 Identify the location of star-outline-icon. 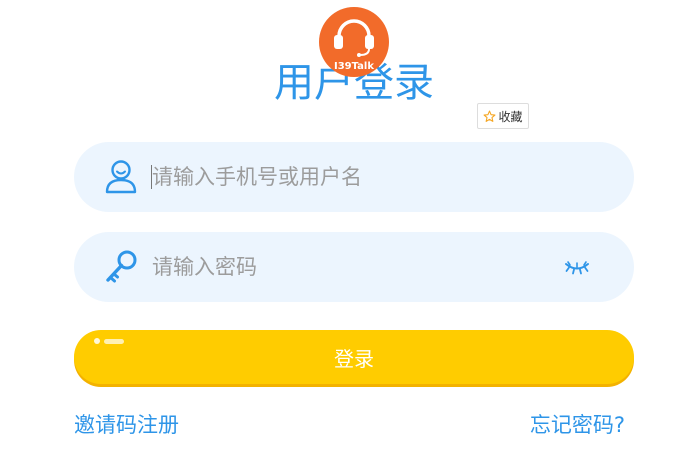
(490, 116).